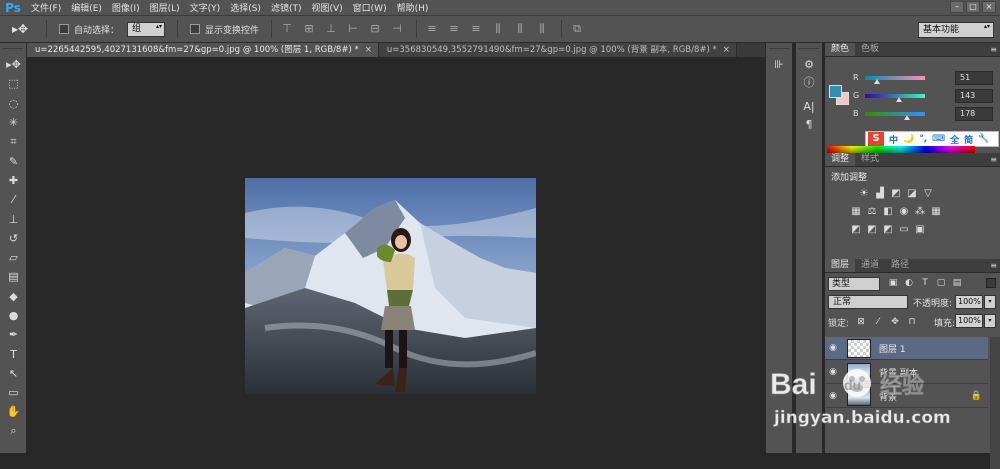 This screenshot has height=469, width=1000. Describe the element at coordinates (920, 229) in the screenshot. I see `selective-color-icon: ▣` at that location.